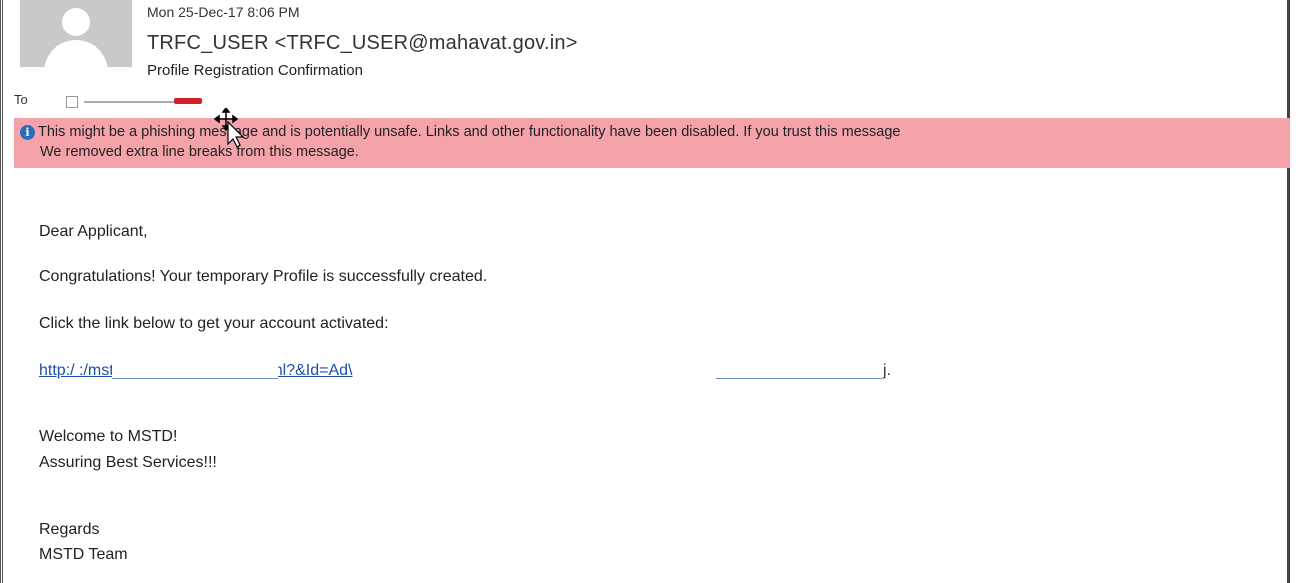  What do you see at coordinates (188, 101) in the screenshot?
I see `recipient-redacted-mark` at bounding box center [188, 101].